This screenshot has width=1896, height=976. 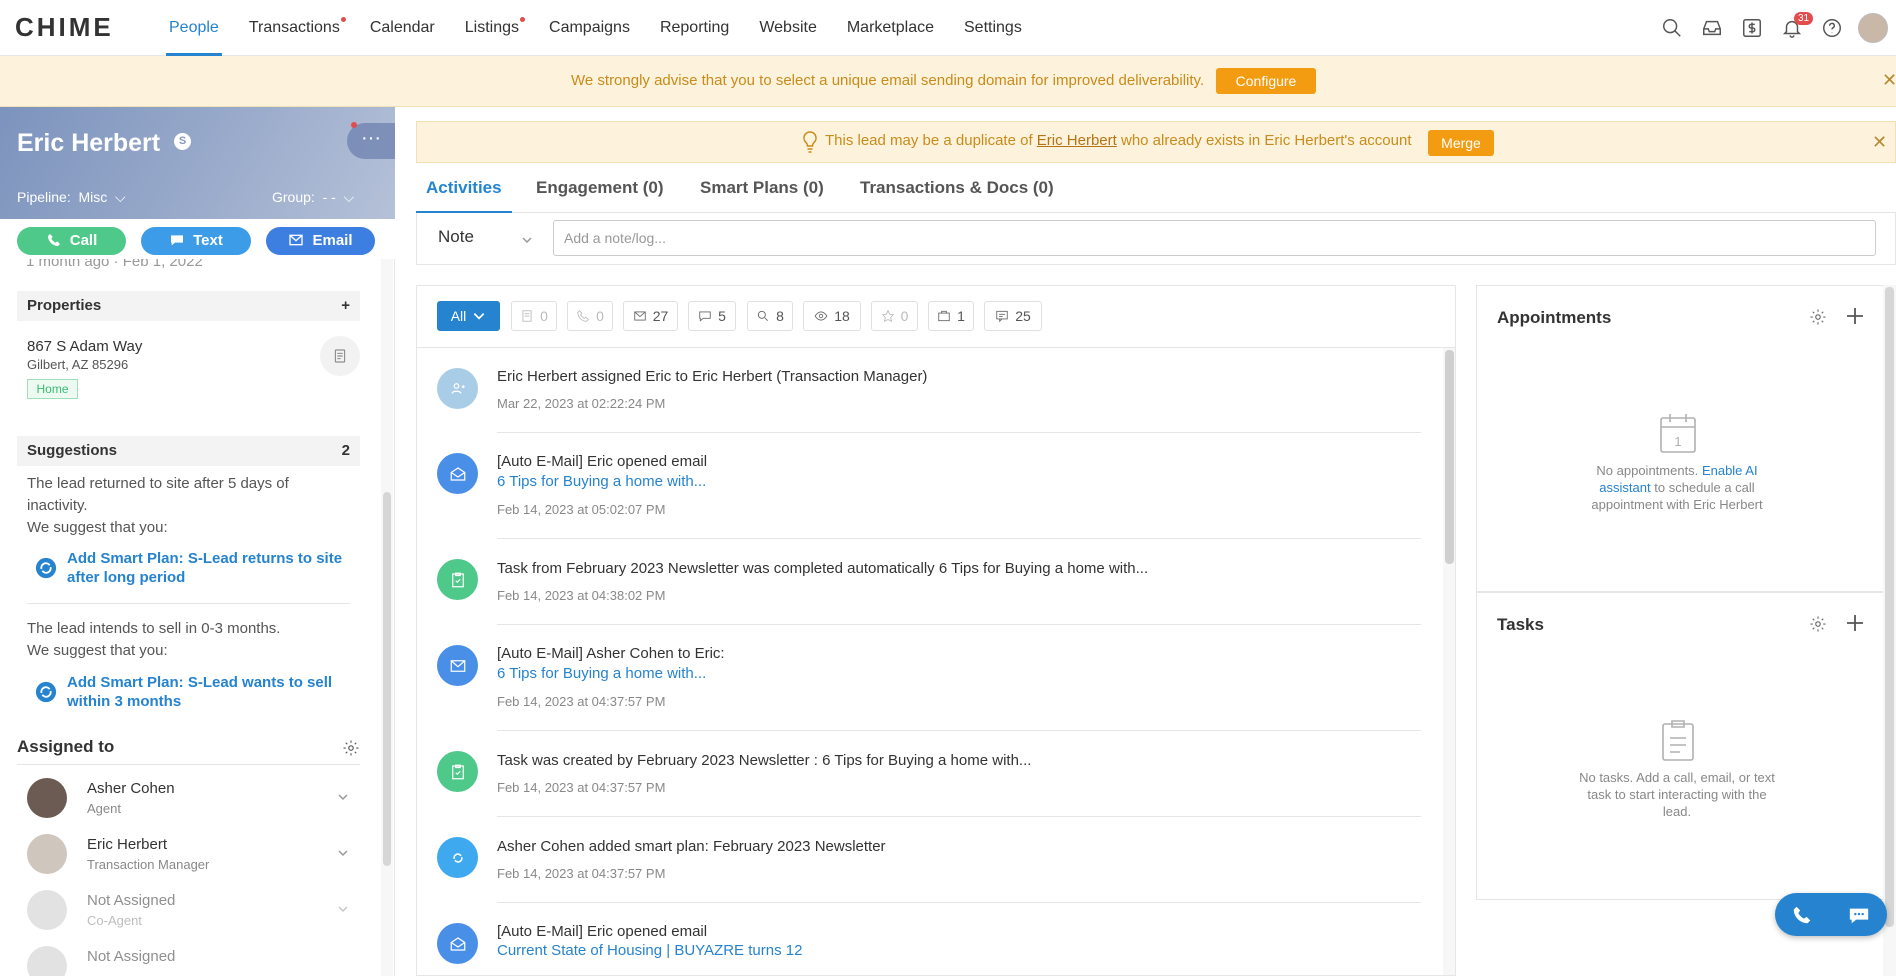 I want to click on nav-listings: Listings, so click(x=492, y=28).